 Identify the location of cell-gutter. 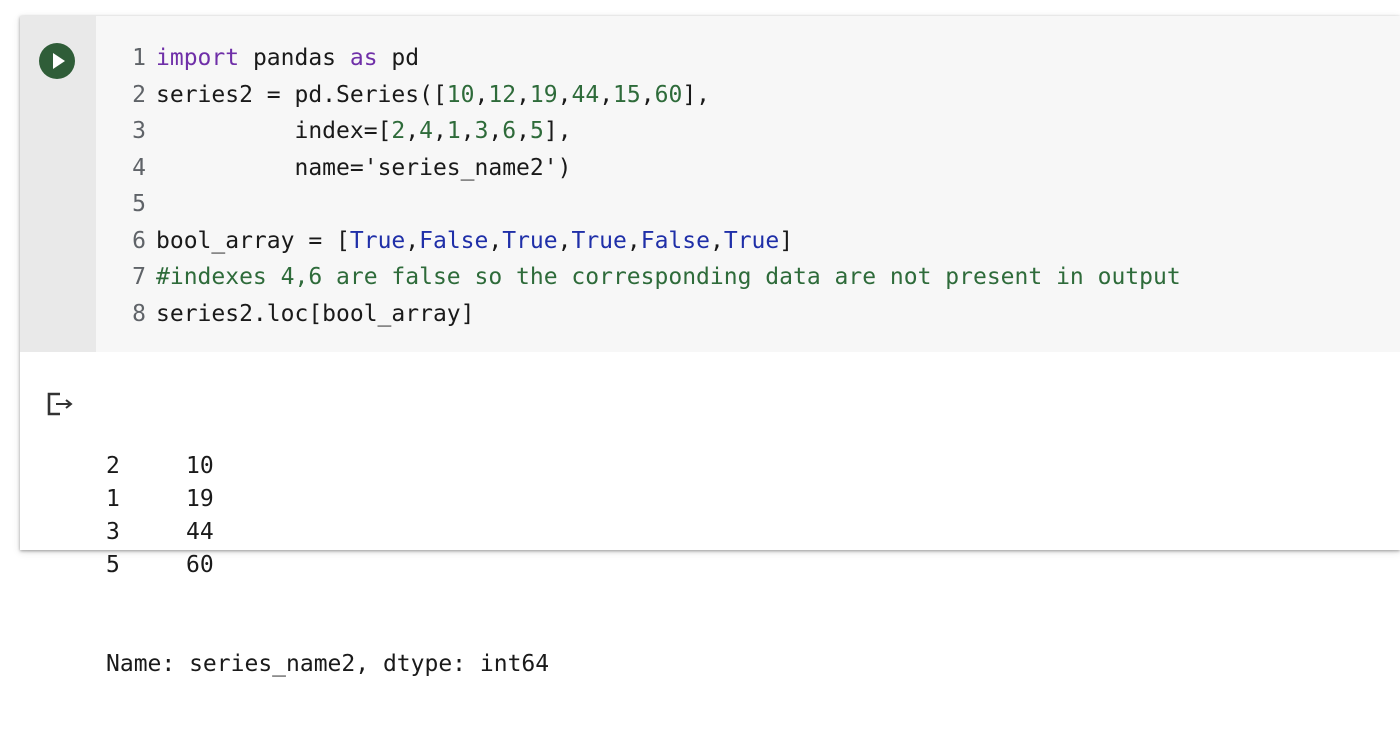
(58, 184).